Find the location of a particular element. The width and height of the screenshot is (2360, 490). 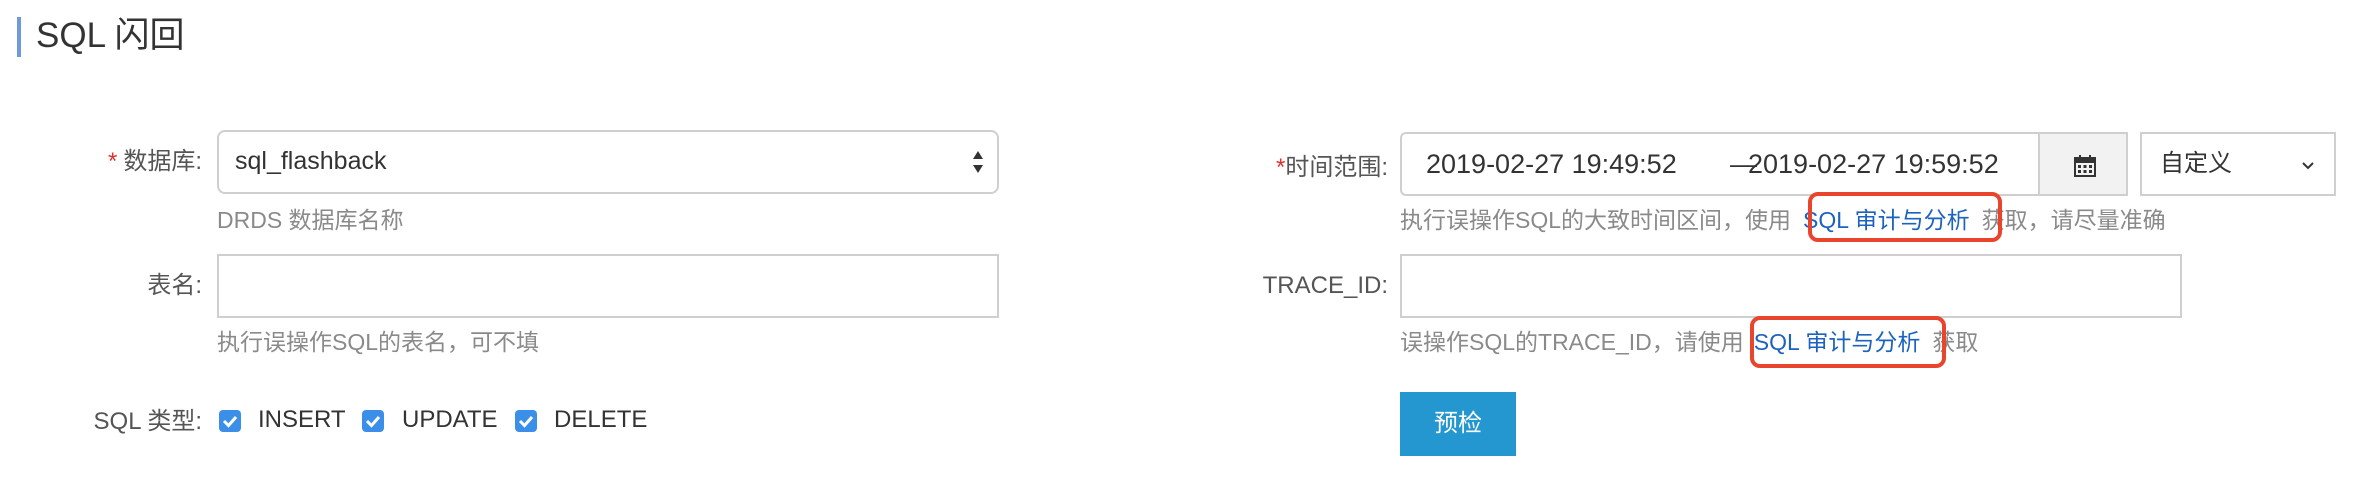

database-label-row: * 数据库: is located at coordinates (131, 162).